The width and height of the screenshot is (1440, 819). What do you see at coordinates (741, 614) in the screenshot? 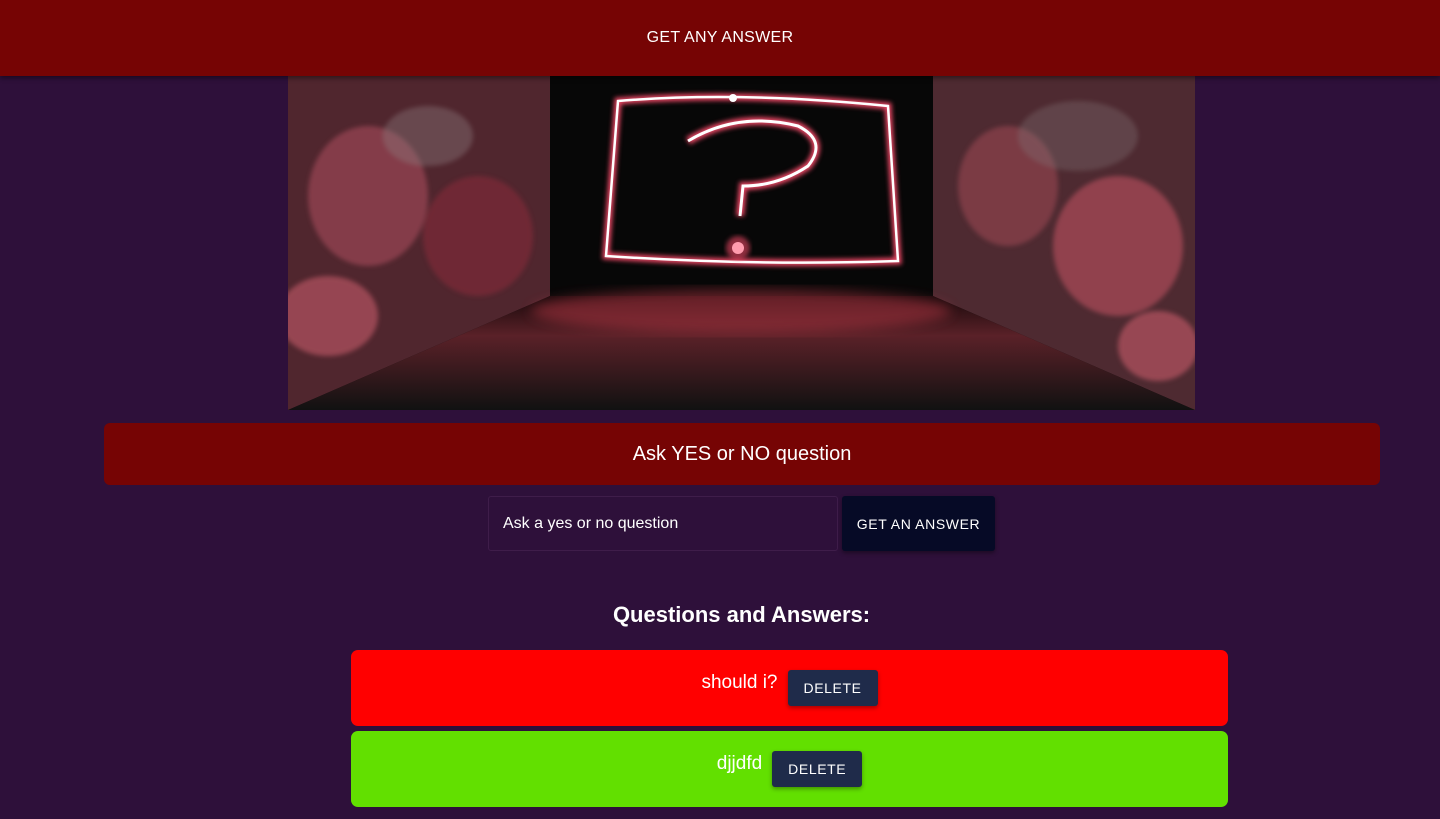
I see `qa-heading: Questions and Answers:` at bounding box center [741, 614].